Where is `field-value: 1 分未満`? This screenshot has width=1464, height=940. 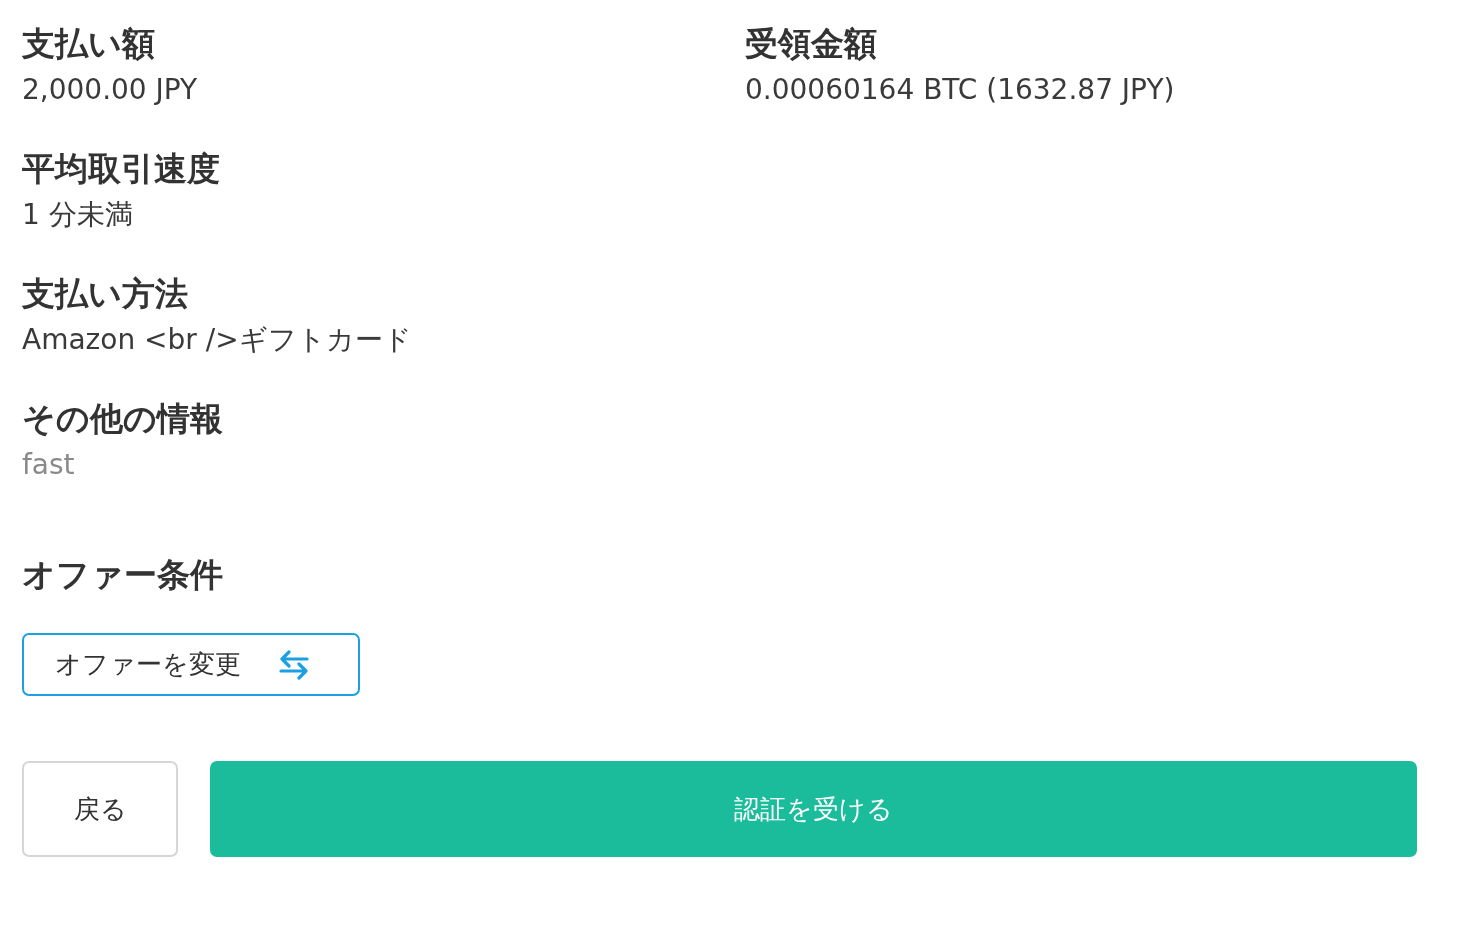 field-value: 1 分未満 is located at coordinates (77, 215).